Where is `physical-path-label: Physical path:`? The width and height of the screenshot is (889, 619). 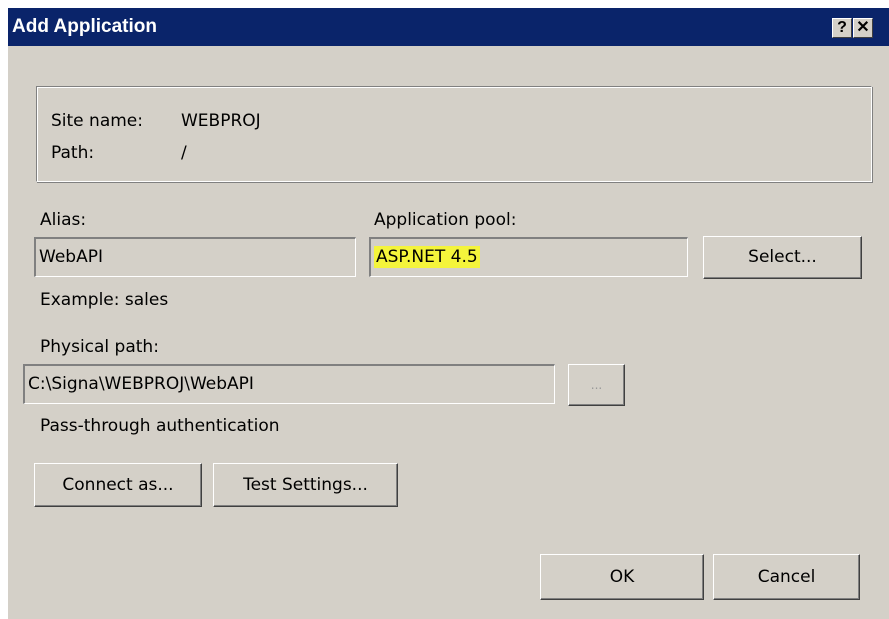 physical-path-label: Physical path: is located at coordinates (99, 347).